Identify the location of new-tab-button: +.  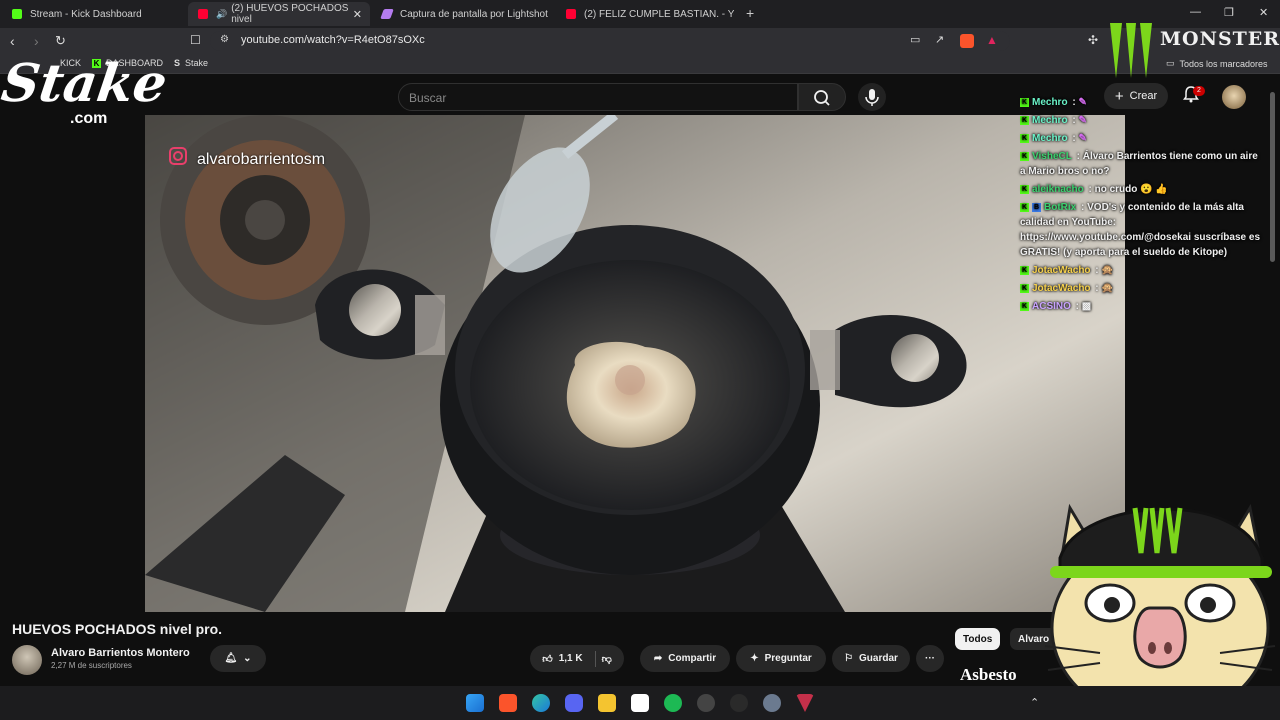
(750, 13).